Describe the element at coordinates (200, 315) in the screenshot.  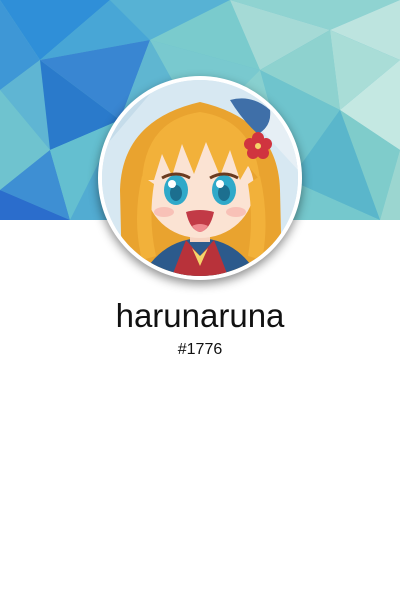
I see `username: harunaruna` at that location.